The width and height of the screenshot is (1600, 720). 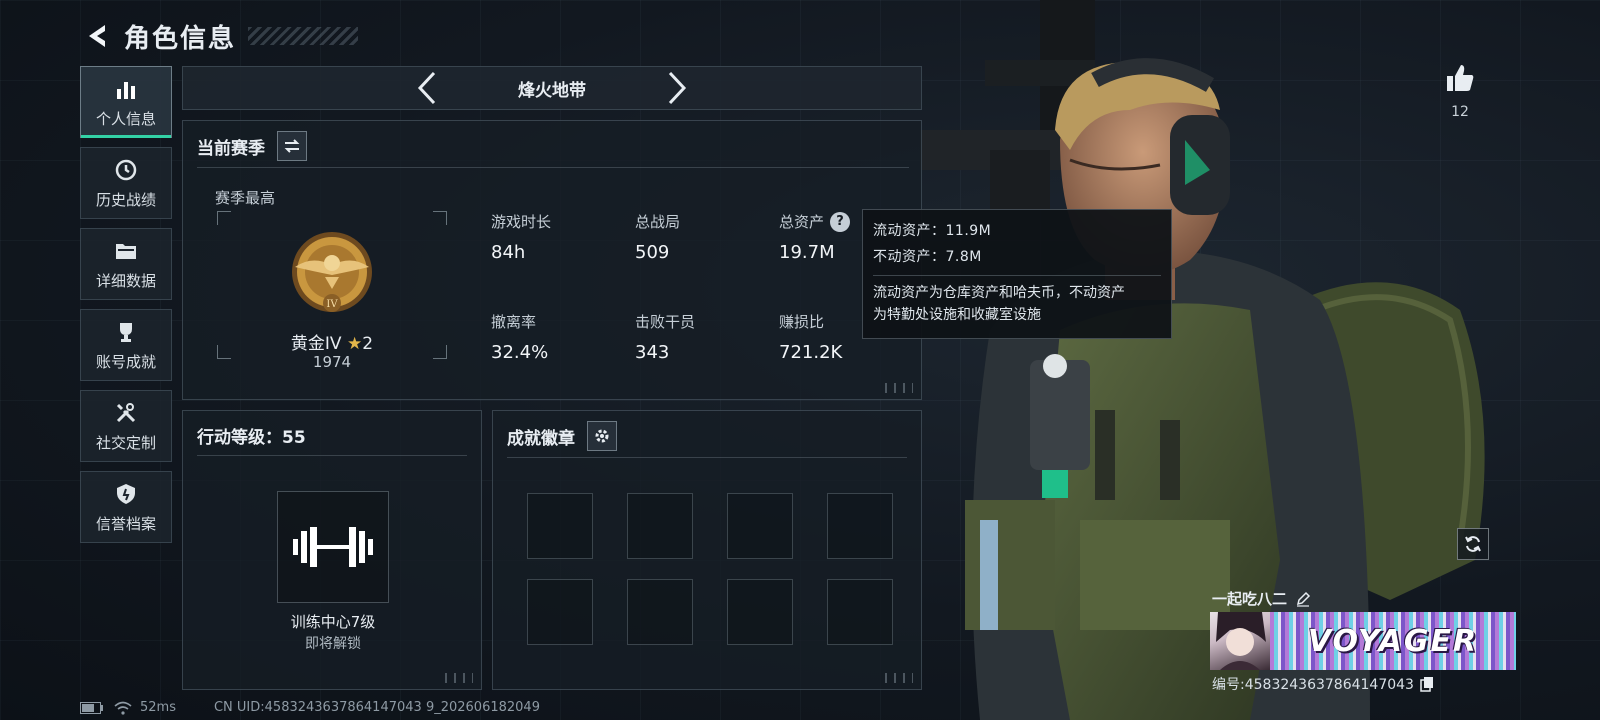 I want to click on season-divider, so click(x=553, y=167).